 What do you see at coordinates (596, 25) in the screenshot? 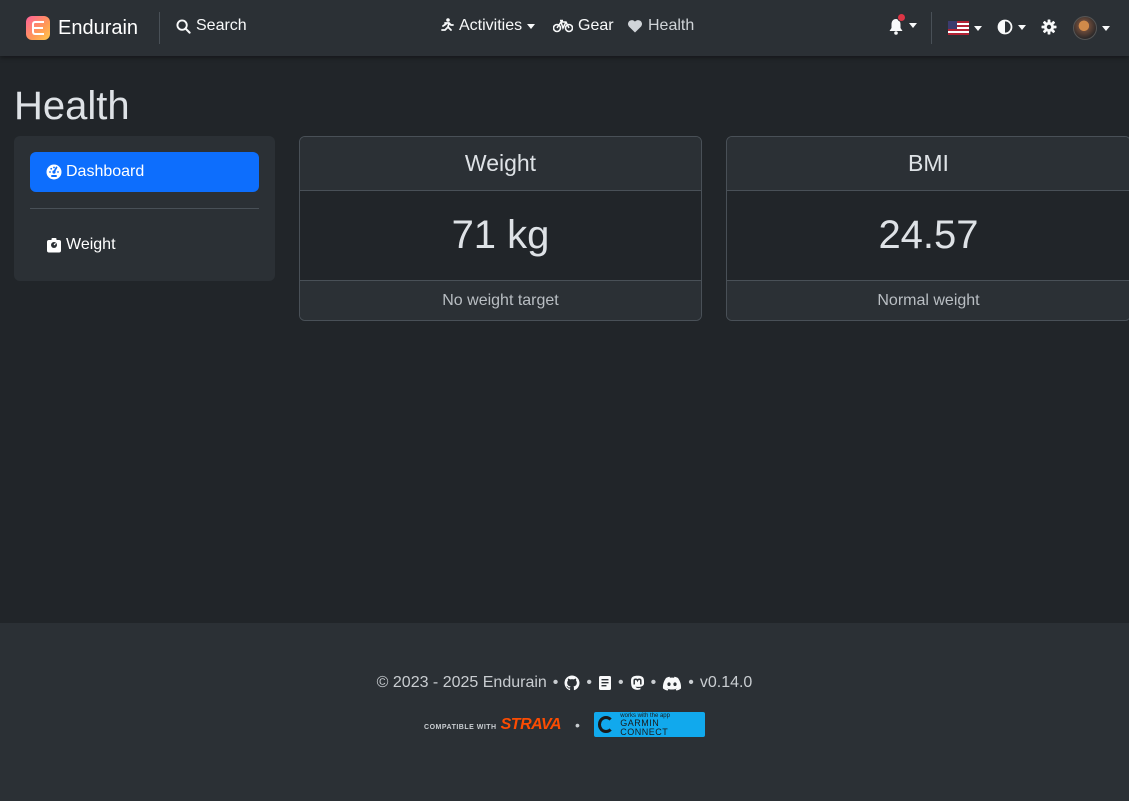
I see `gear-label: Gear` at bounding box center [596, 25].